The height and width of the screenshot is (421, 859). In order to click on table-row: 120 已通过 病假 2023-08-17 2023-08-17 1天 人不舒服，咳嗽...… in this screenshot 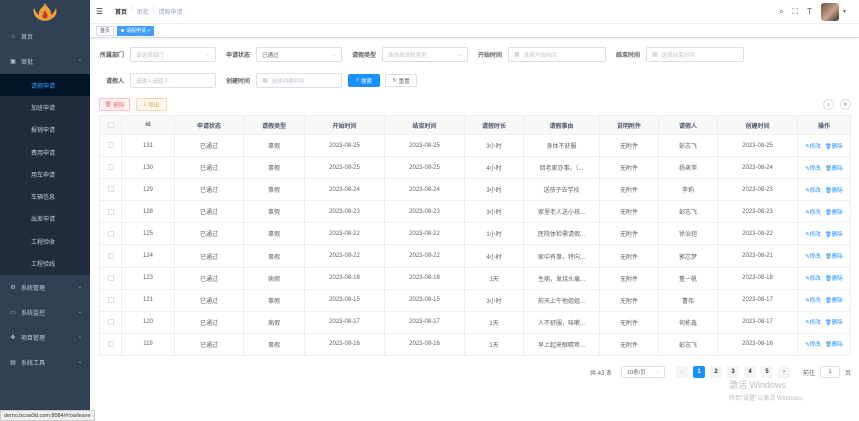, I will do `click(475, 322)`.